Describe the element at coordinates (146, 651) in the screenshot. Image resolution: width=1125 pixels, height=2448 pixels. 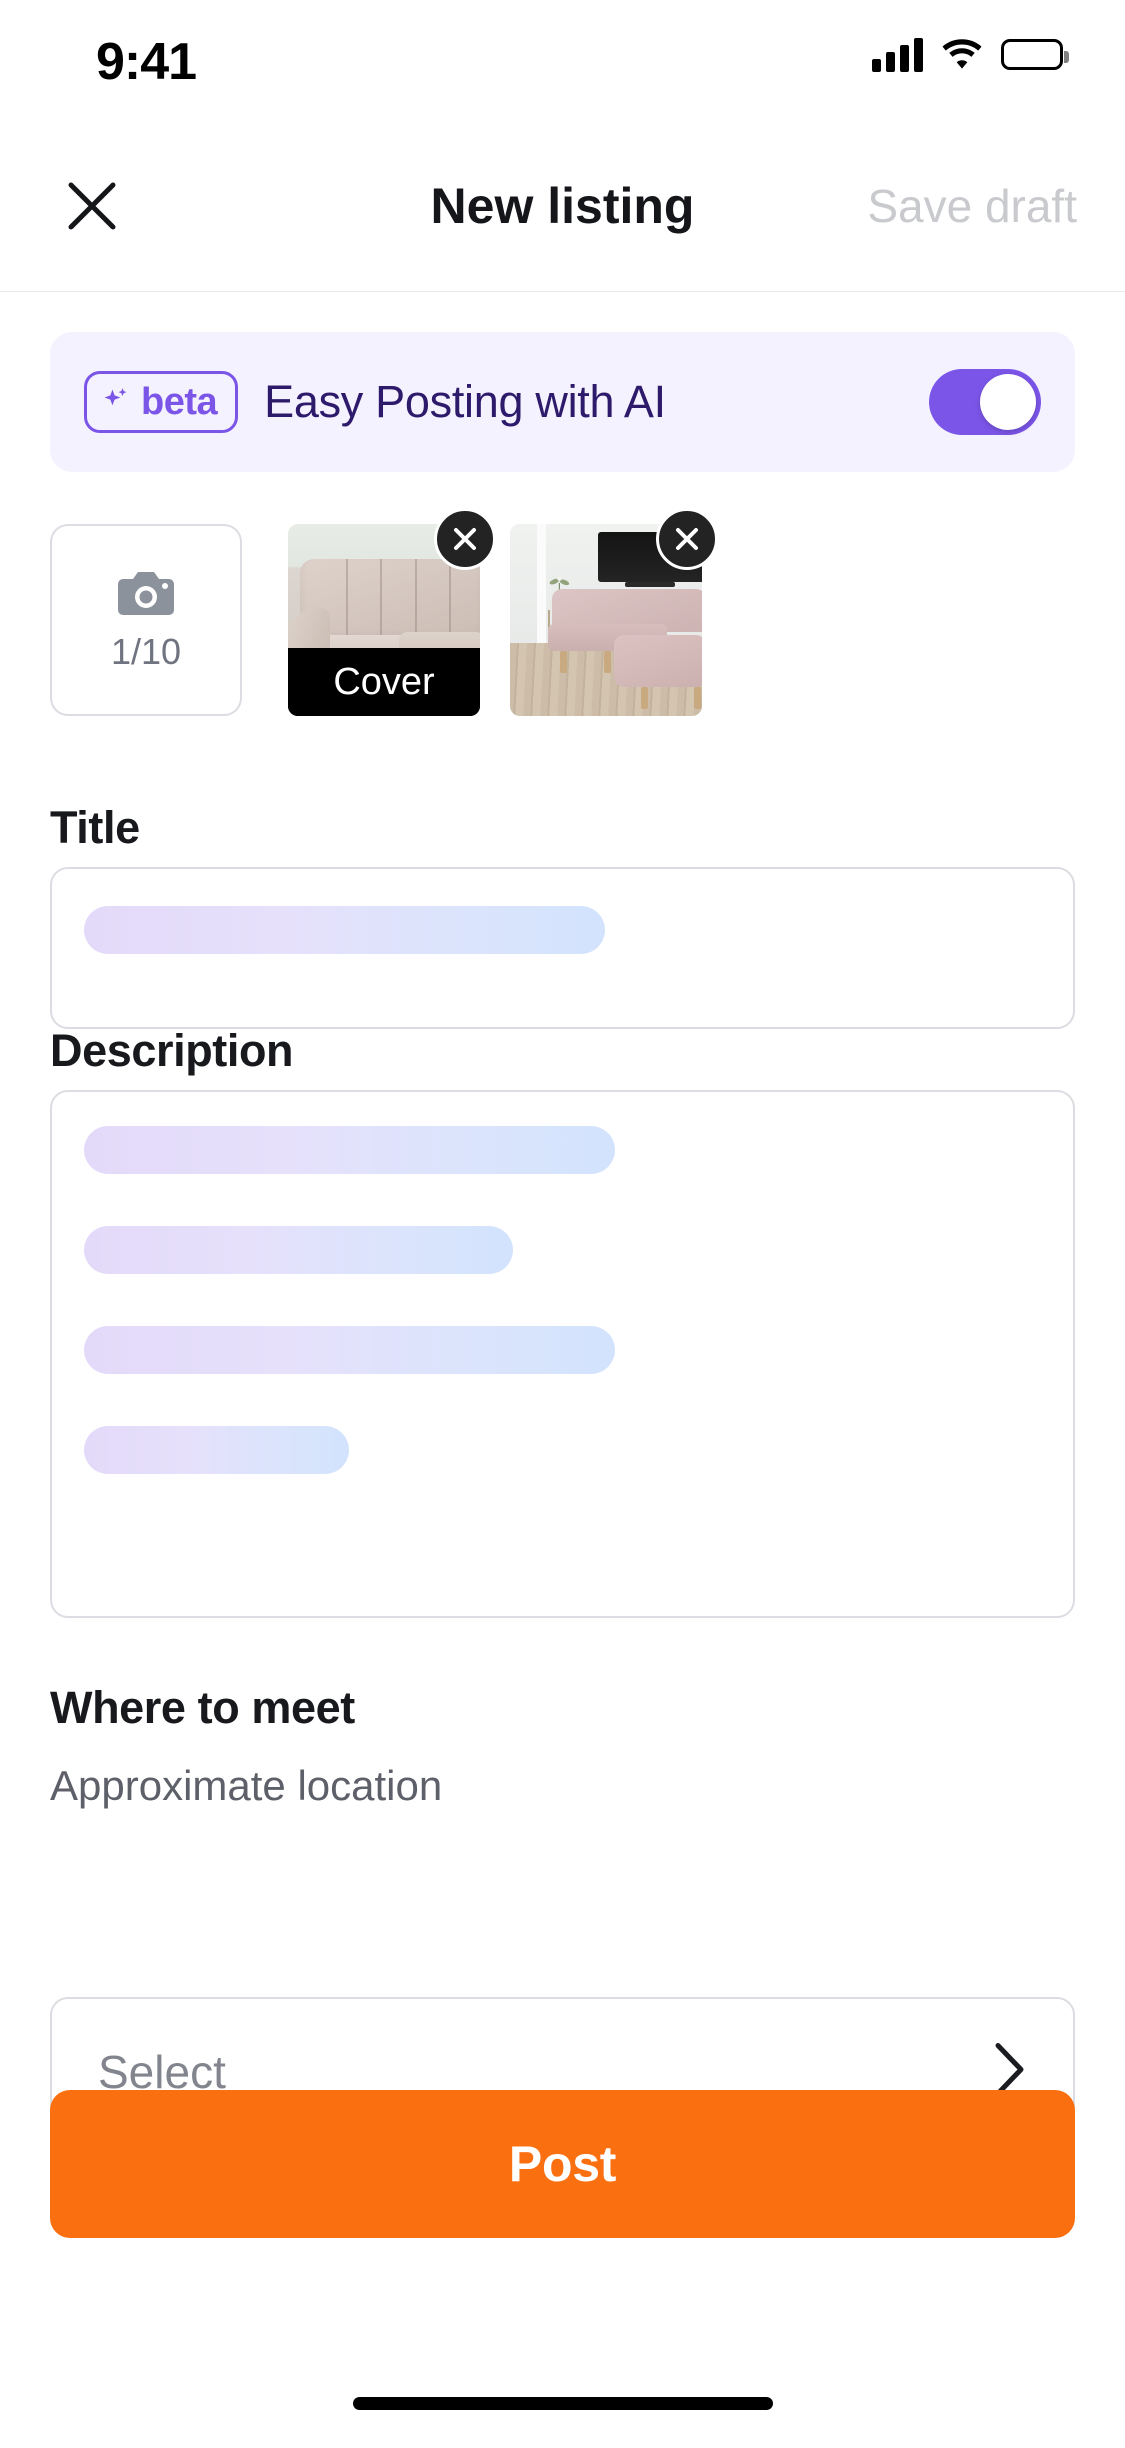
I see `photo-count-label: 1/10` at that location.